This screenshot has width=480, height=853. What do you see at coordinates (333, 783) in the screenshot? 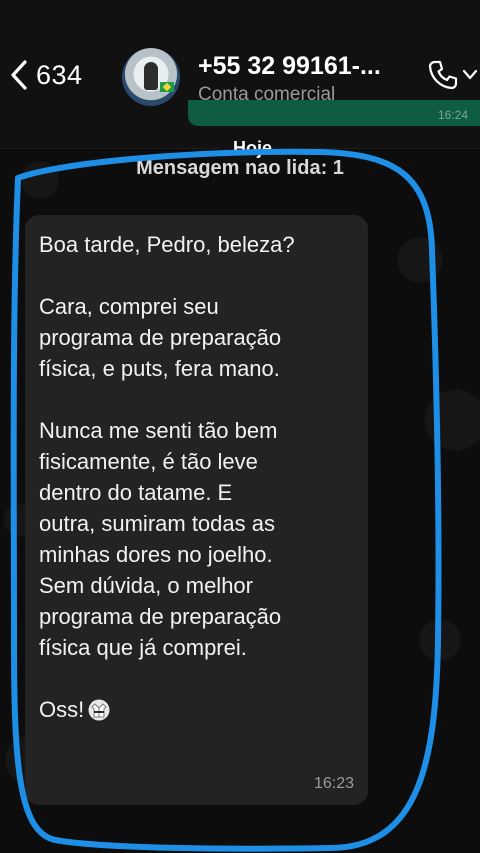
I see `message-time: 16:23` at bounding box center [333, 783].